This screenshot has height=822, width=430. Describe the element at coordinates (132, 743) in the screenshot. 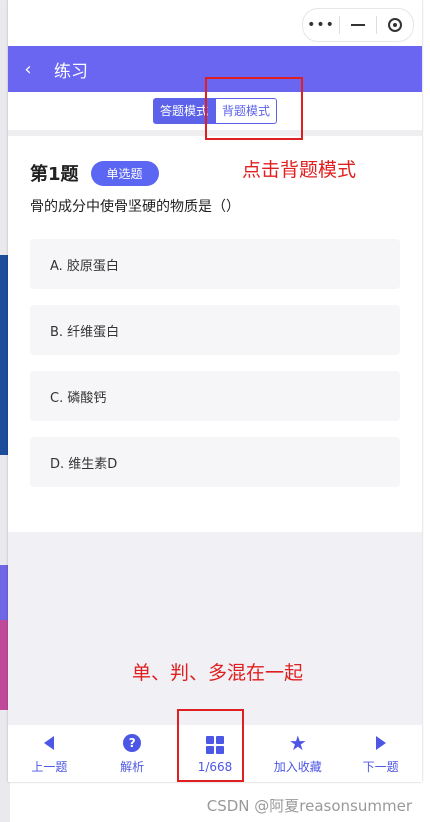

I see `question-mark-icon: ?` at that location.